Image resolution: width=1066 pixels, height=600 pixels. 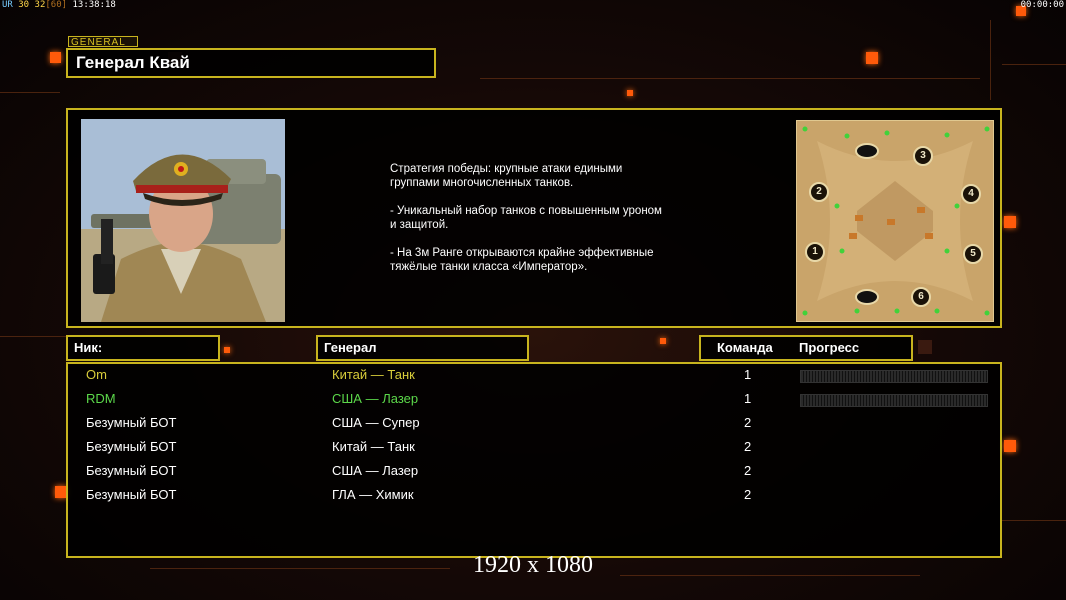 What do you see at coordinates (533, 424) in the screenshot?
I see `player-row: Безумный БОТ США — Супер 2` at bounding box center [533, 424].